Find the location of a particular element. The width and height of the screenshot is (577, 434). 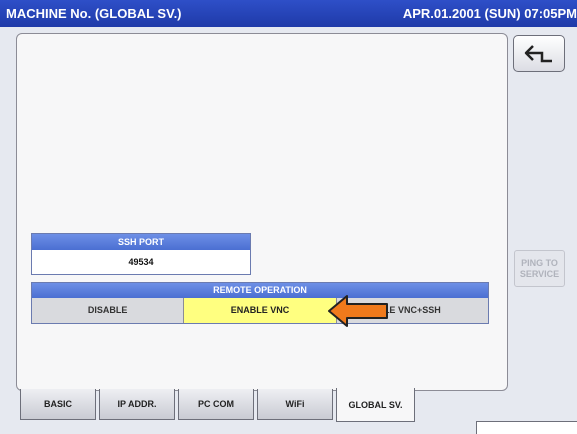

return-arrow-icon is located at coordinates (538, 54).